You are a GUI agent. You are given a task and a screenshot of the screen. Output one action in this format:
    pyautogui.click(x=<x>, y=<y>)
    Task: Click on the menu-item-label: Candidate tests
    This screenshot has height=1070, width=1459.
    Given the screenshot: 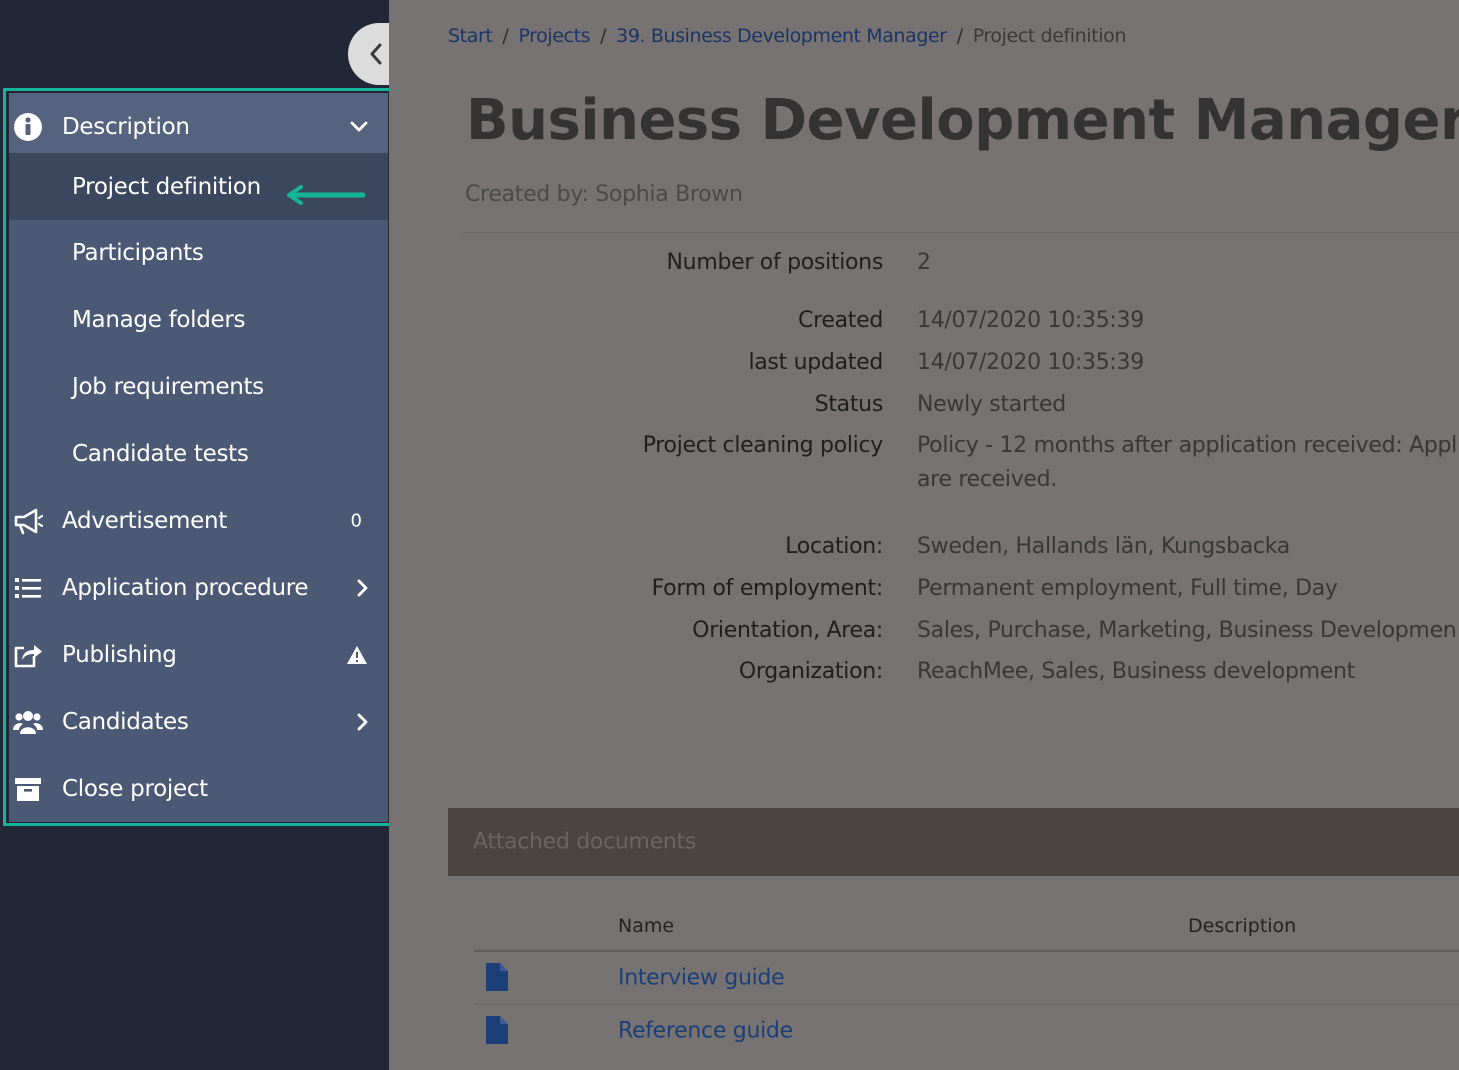 What is the action you would take?
    pyautogui.click(x=160, y=453)
    